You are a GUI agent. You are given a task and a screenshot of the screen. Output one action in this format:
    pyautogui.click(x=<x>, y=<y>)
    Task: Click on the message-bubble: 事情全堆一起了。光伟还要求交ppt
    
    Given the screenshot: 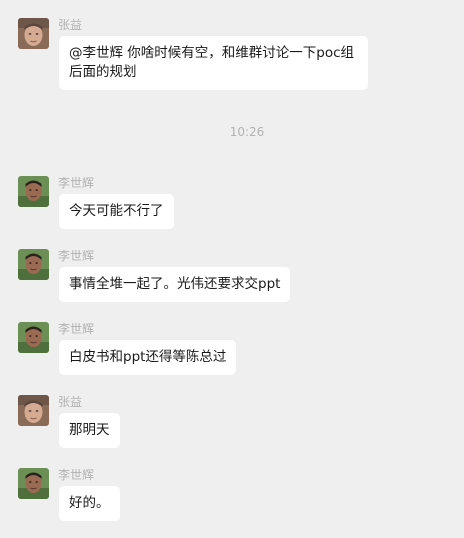 What is the action you would take?
    pyautogui.click(x=175, y=284)
    